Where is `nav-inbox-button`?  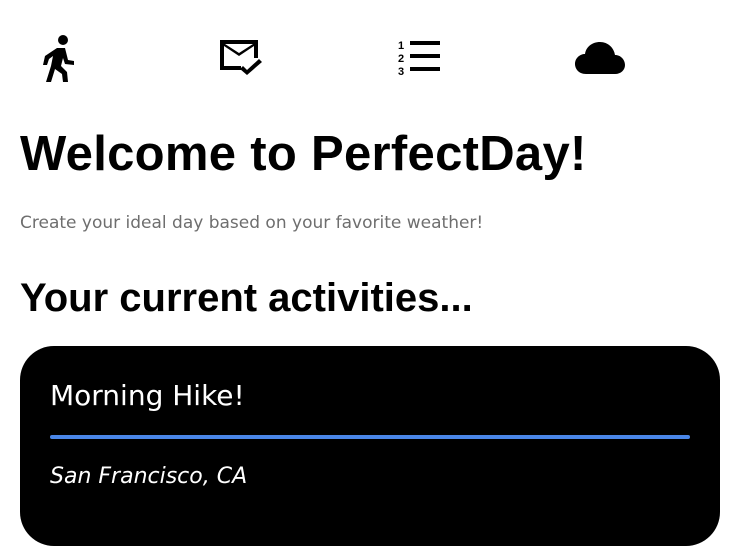 nav-inbox-button is located at coordinates (240, 58).